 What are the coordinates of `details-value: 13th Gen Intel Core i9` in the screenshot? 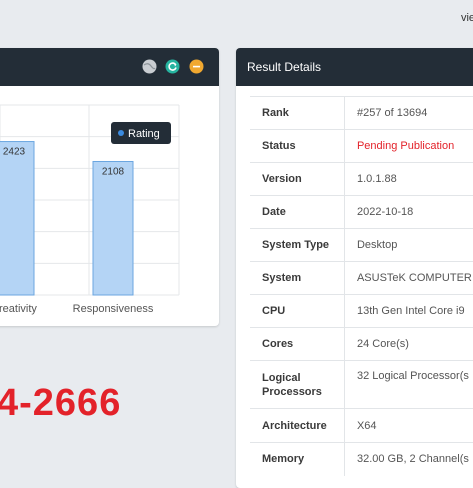 It's located at (408, 311).